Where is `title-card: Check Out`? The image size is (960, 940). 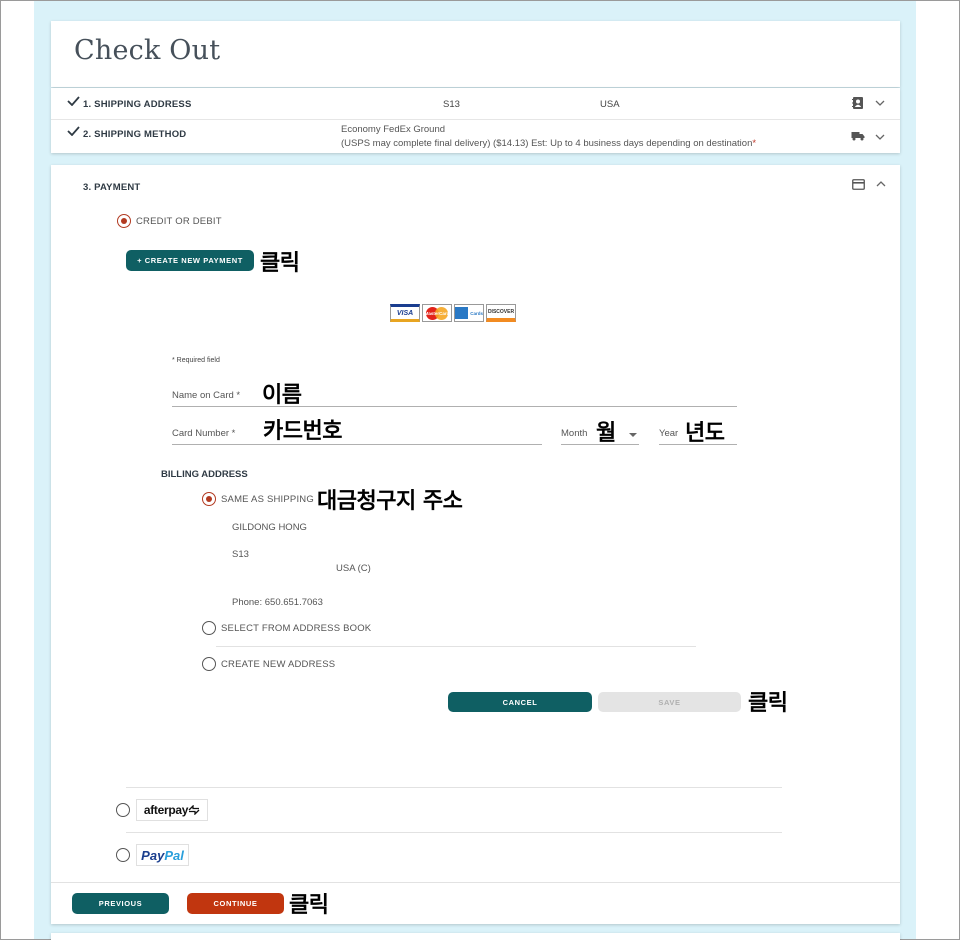 title-card: Check Out is located at coordinates (475, 54).